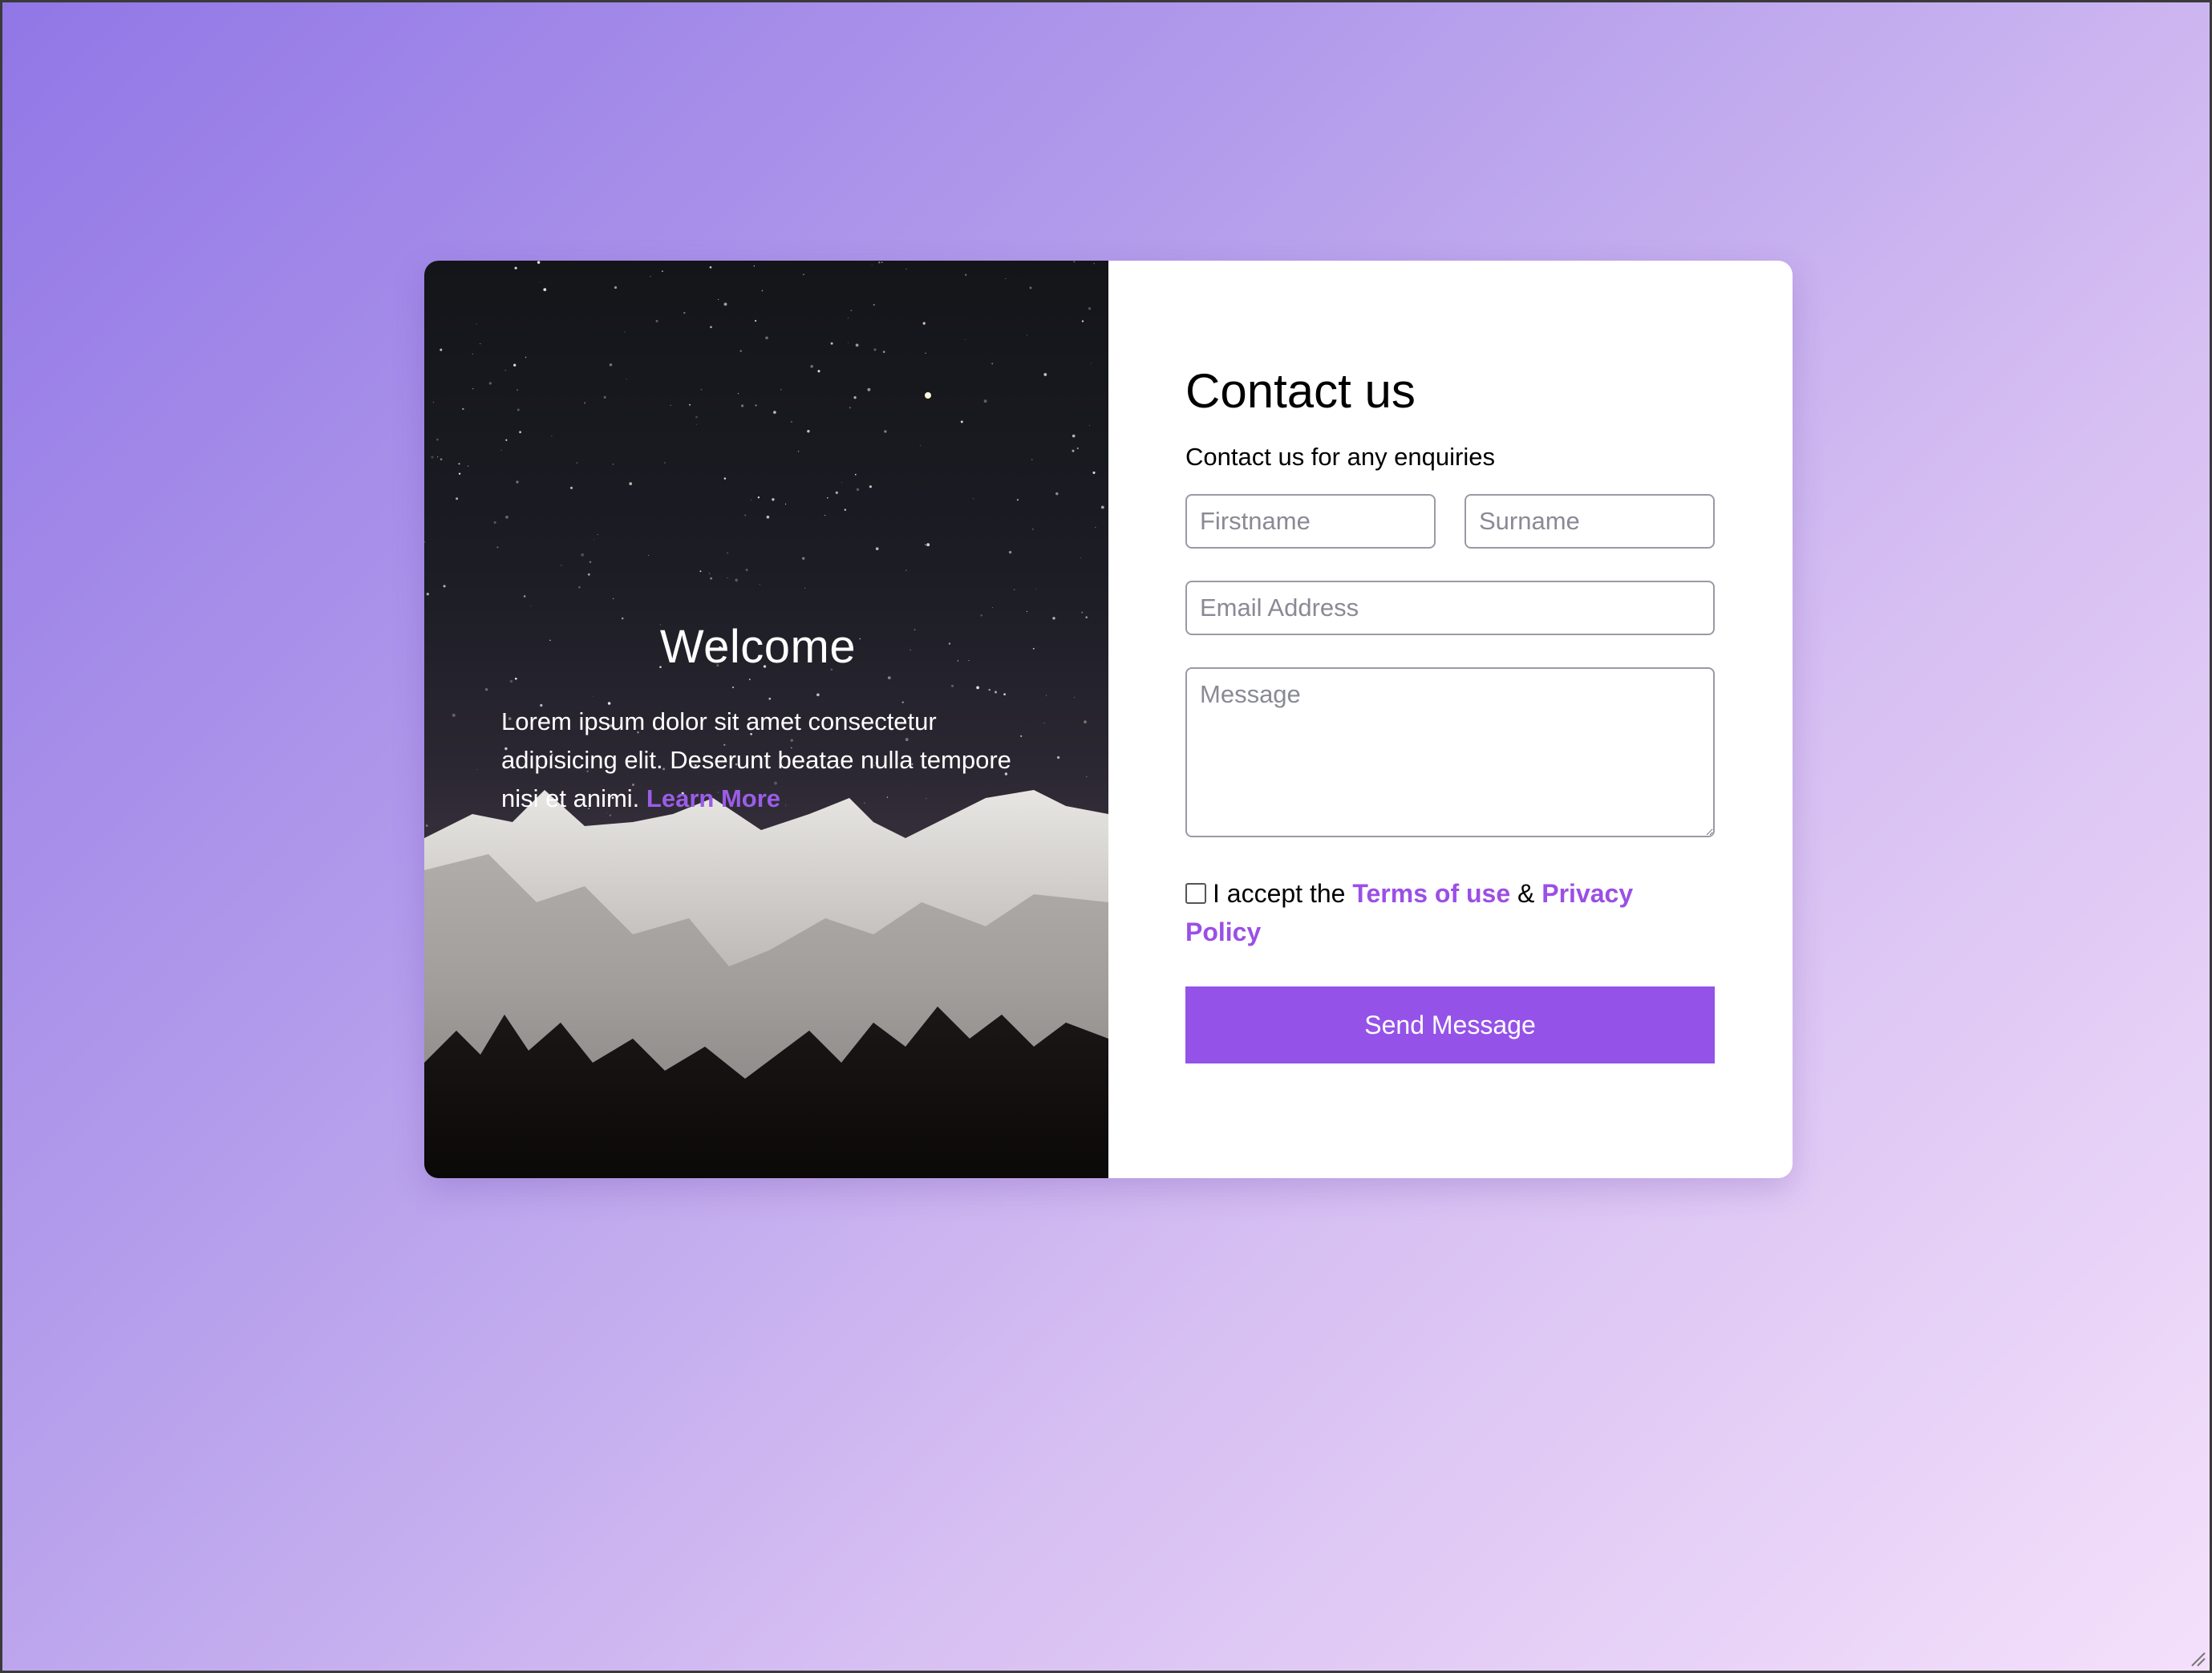 The height and width of the screenshot is (1673, 2212). What do you see at coordinates (1340, 457) in the screenshot?
I see `form-subtitle: Contact us for any enquiries` at bounding box center [1340, 457].